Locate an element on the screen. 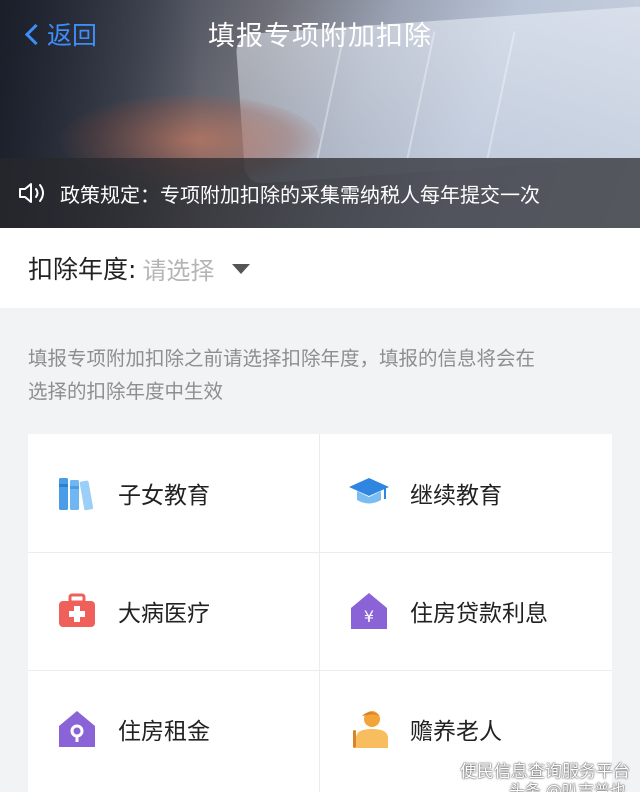  page-title: 填报专项附加扣除 is located at coordinates (320, 36).